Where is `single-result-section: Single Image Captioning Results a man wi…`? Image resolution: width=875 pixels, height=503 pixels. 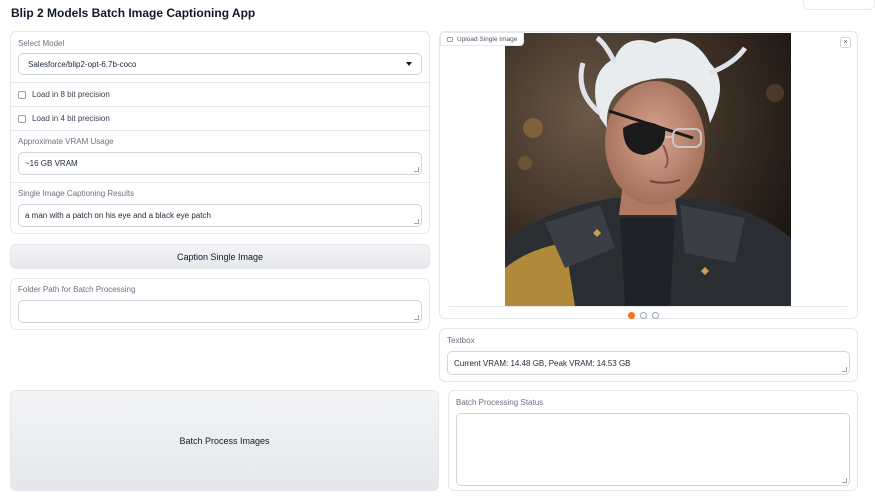
single-result-section: Single Image Captioning Results a man wi… is located at coordinates (220, 208).